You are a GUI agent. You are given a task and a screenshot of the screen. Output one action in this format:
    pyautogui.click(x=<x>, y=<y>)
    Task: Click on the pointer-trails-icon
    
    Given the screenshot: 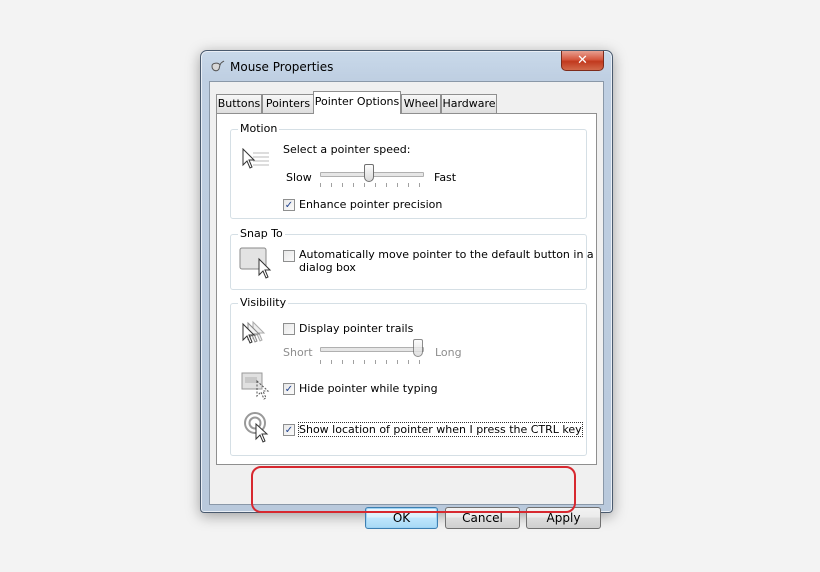 What is the action you would take?
    pyautogui.click(x=254, y=332)
    